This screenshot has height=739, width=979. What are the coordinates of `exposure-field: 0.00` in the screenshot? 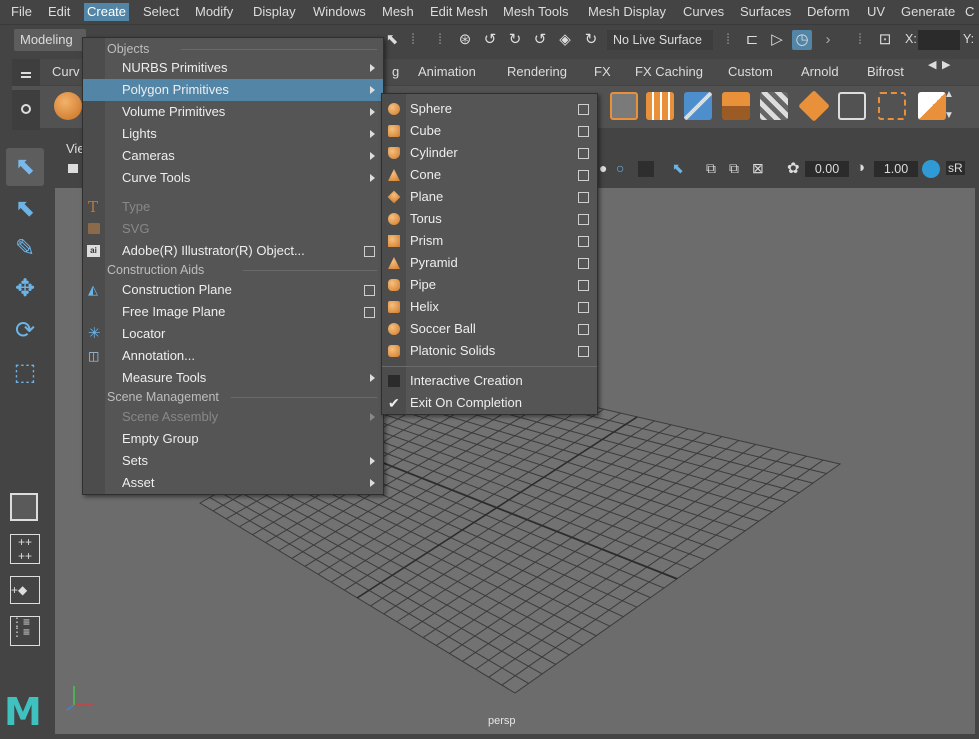 It's located at (827, 169).